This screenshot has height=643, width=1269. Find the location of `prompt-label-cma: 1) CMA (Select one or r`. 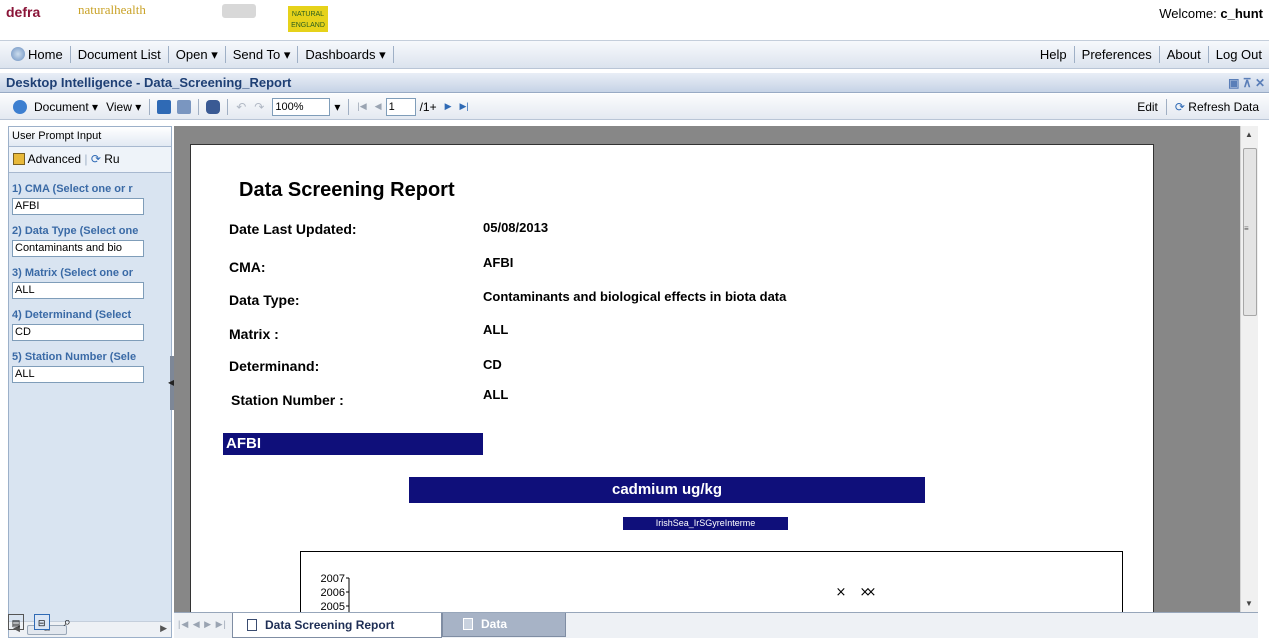

prompt-label-cma: 1) CMA (Select one or r is located at coordinates (72, 189).